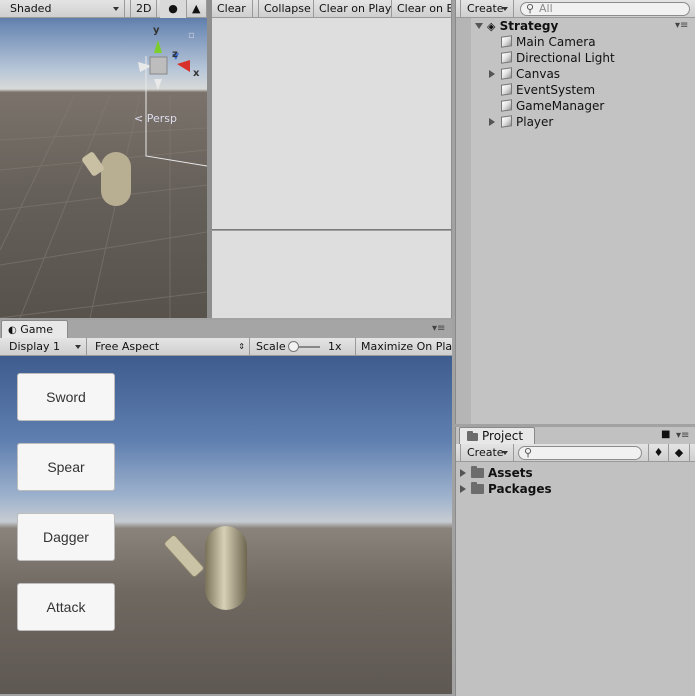 The height and width of the screenshot is (696, 695). I want to click on hierarchy-item-canvas: Canvas, so click(530, 74).